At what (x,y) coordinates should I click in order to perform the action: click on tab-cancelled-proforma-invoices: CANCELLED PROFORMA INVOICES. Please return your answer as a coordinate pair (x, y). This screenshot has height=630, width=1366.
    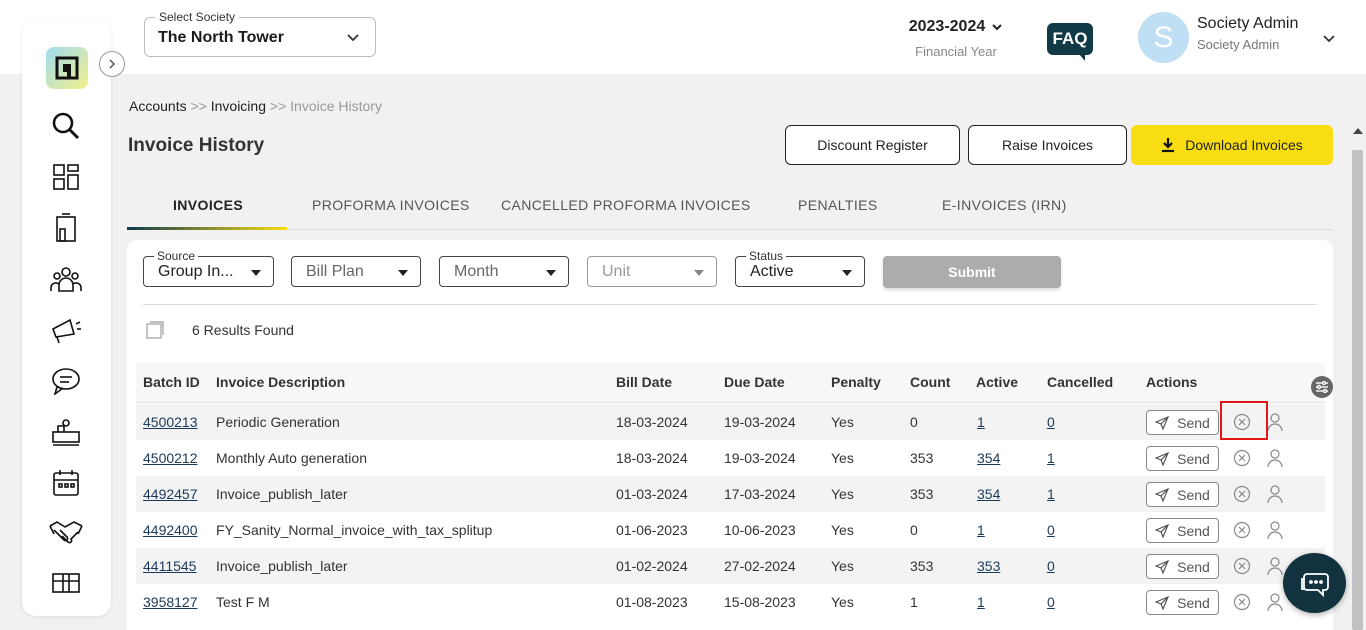
    Looking at the image, I should click on (626, 205).